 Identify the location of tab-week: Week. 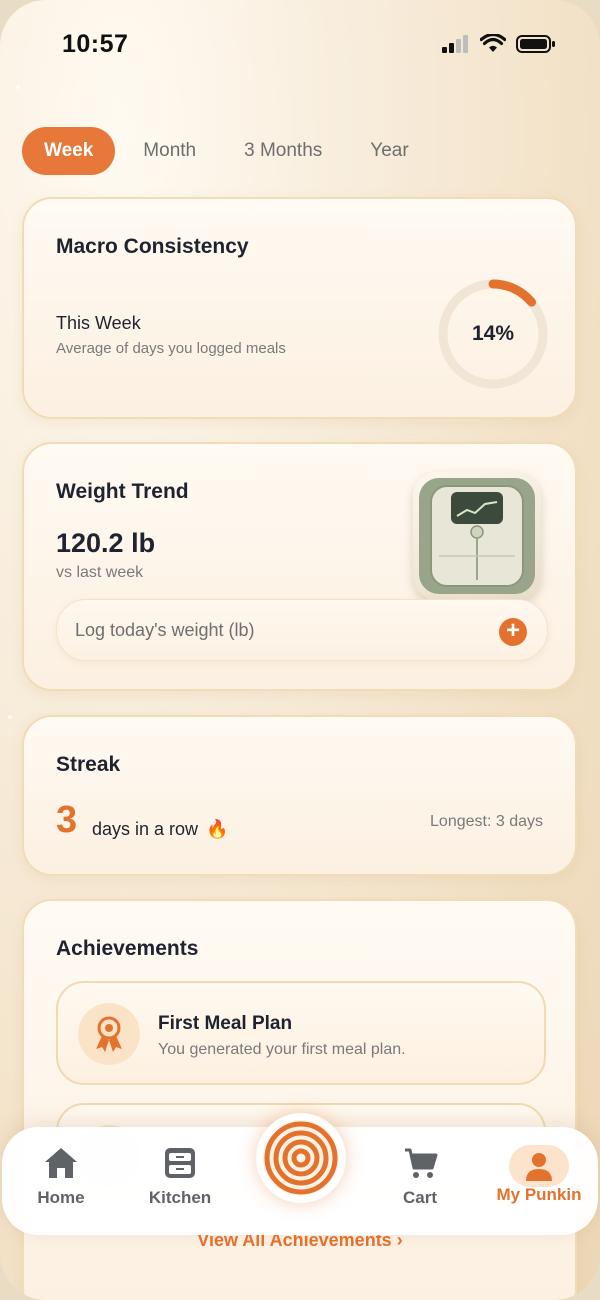
(69, 151).